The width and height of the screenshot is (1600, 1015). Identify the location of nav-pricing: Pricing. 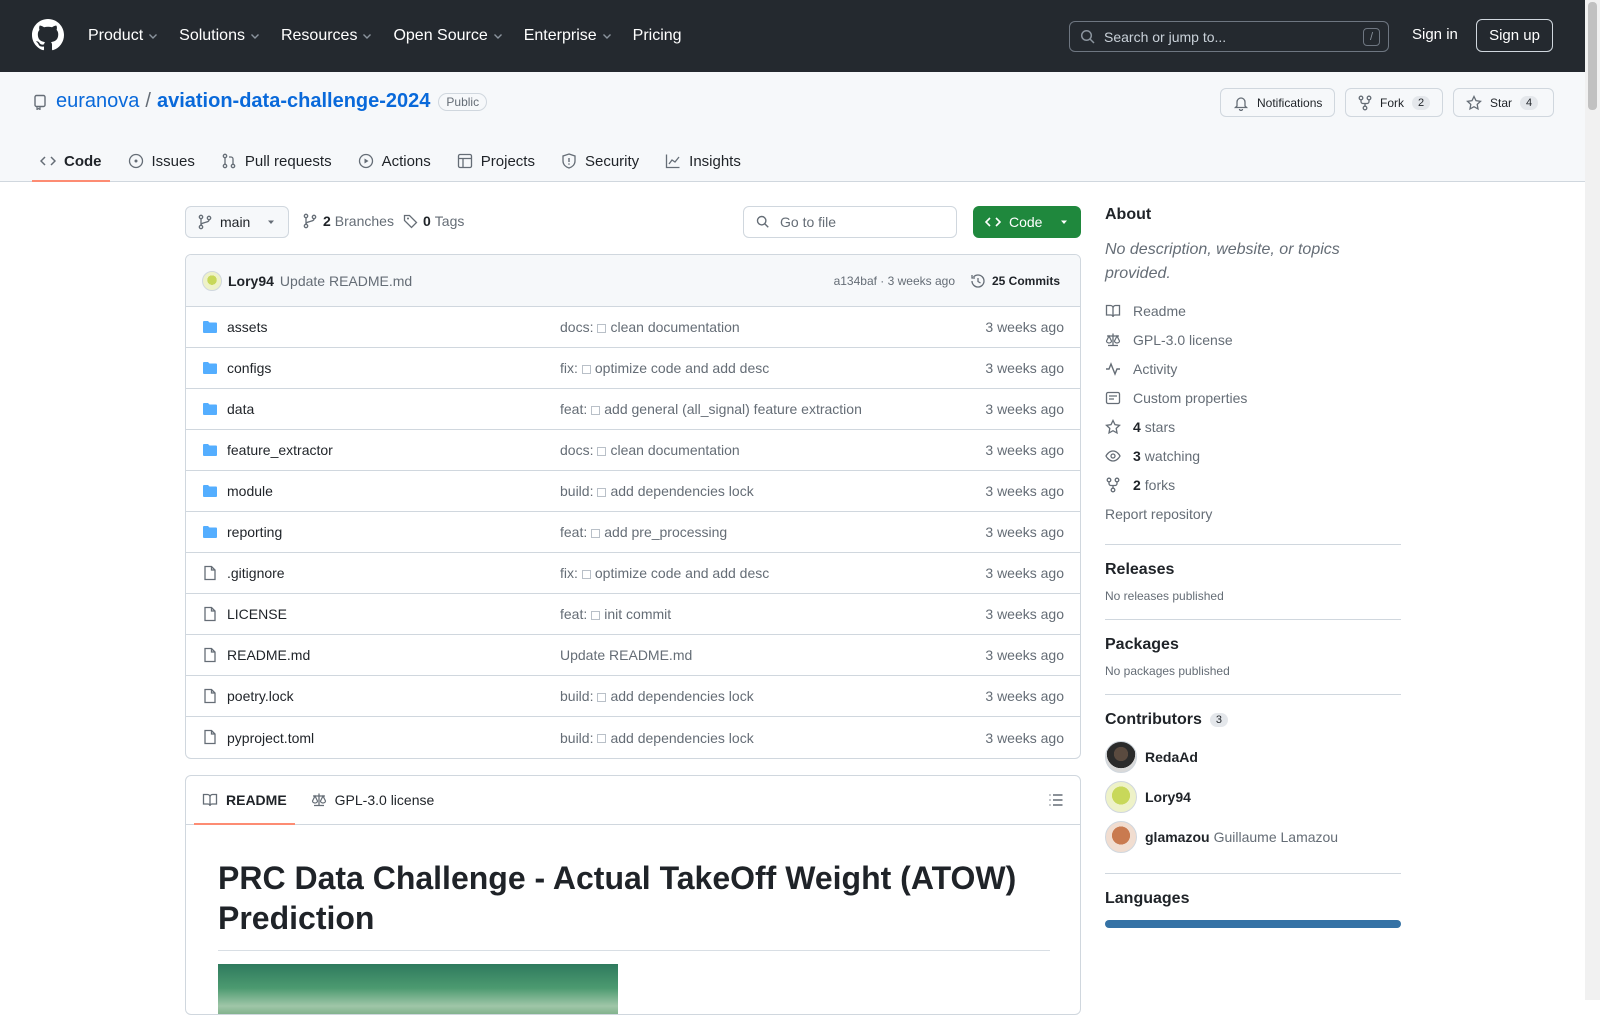
(657, 36).